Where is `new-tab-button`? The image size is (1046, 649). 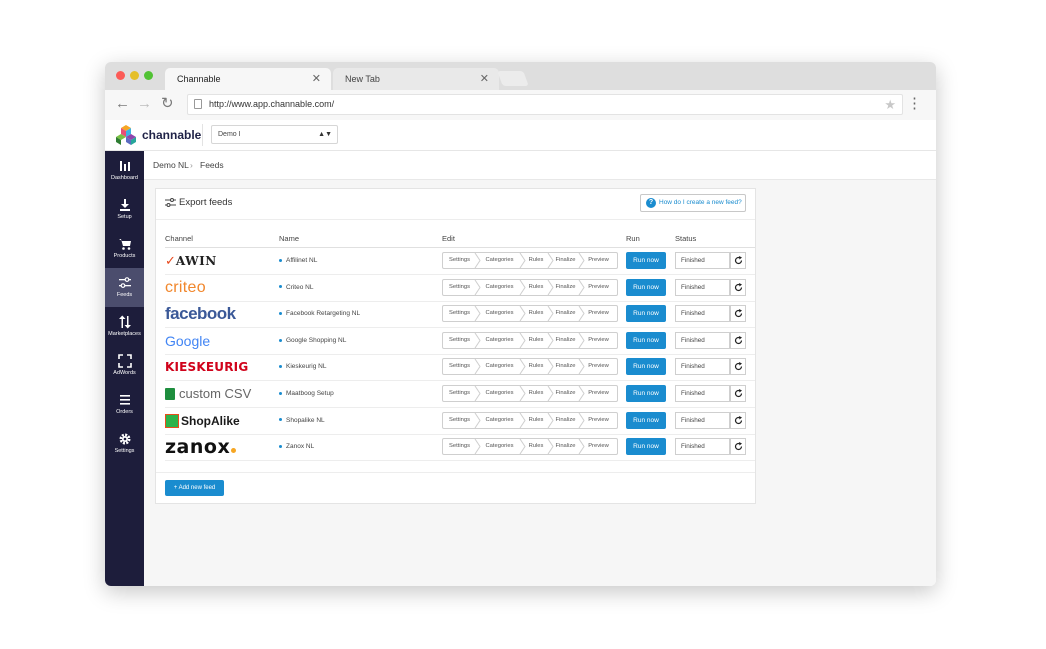
new-tab-button is located at coordinates (513, 78).